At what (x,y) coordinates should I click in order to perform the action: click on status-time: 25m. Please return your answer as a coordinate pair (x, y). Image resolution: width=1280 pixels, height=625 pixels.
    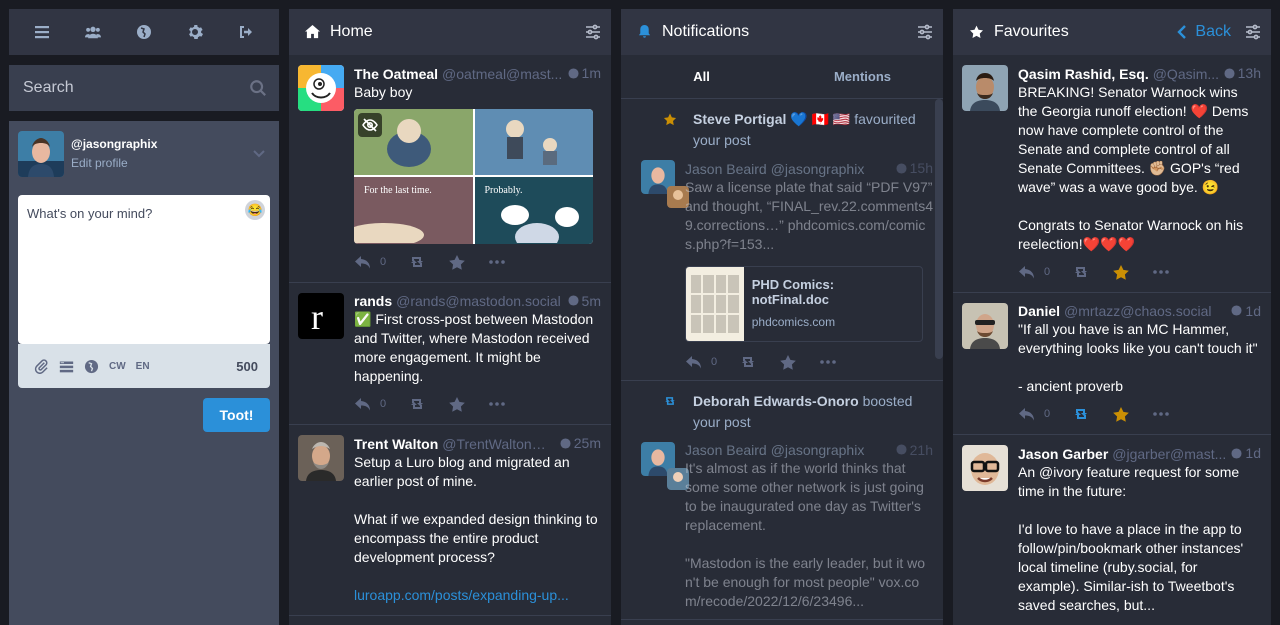
    Looking at the image, I should click on (580, 443).